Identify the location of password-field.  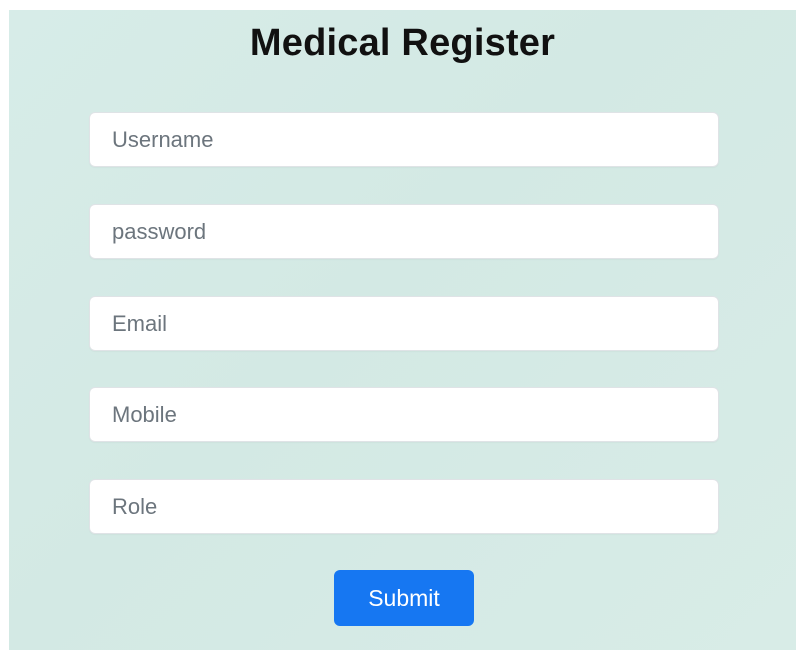
(404, 231).